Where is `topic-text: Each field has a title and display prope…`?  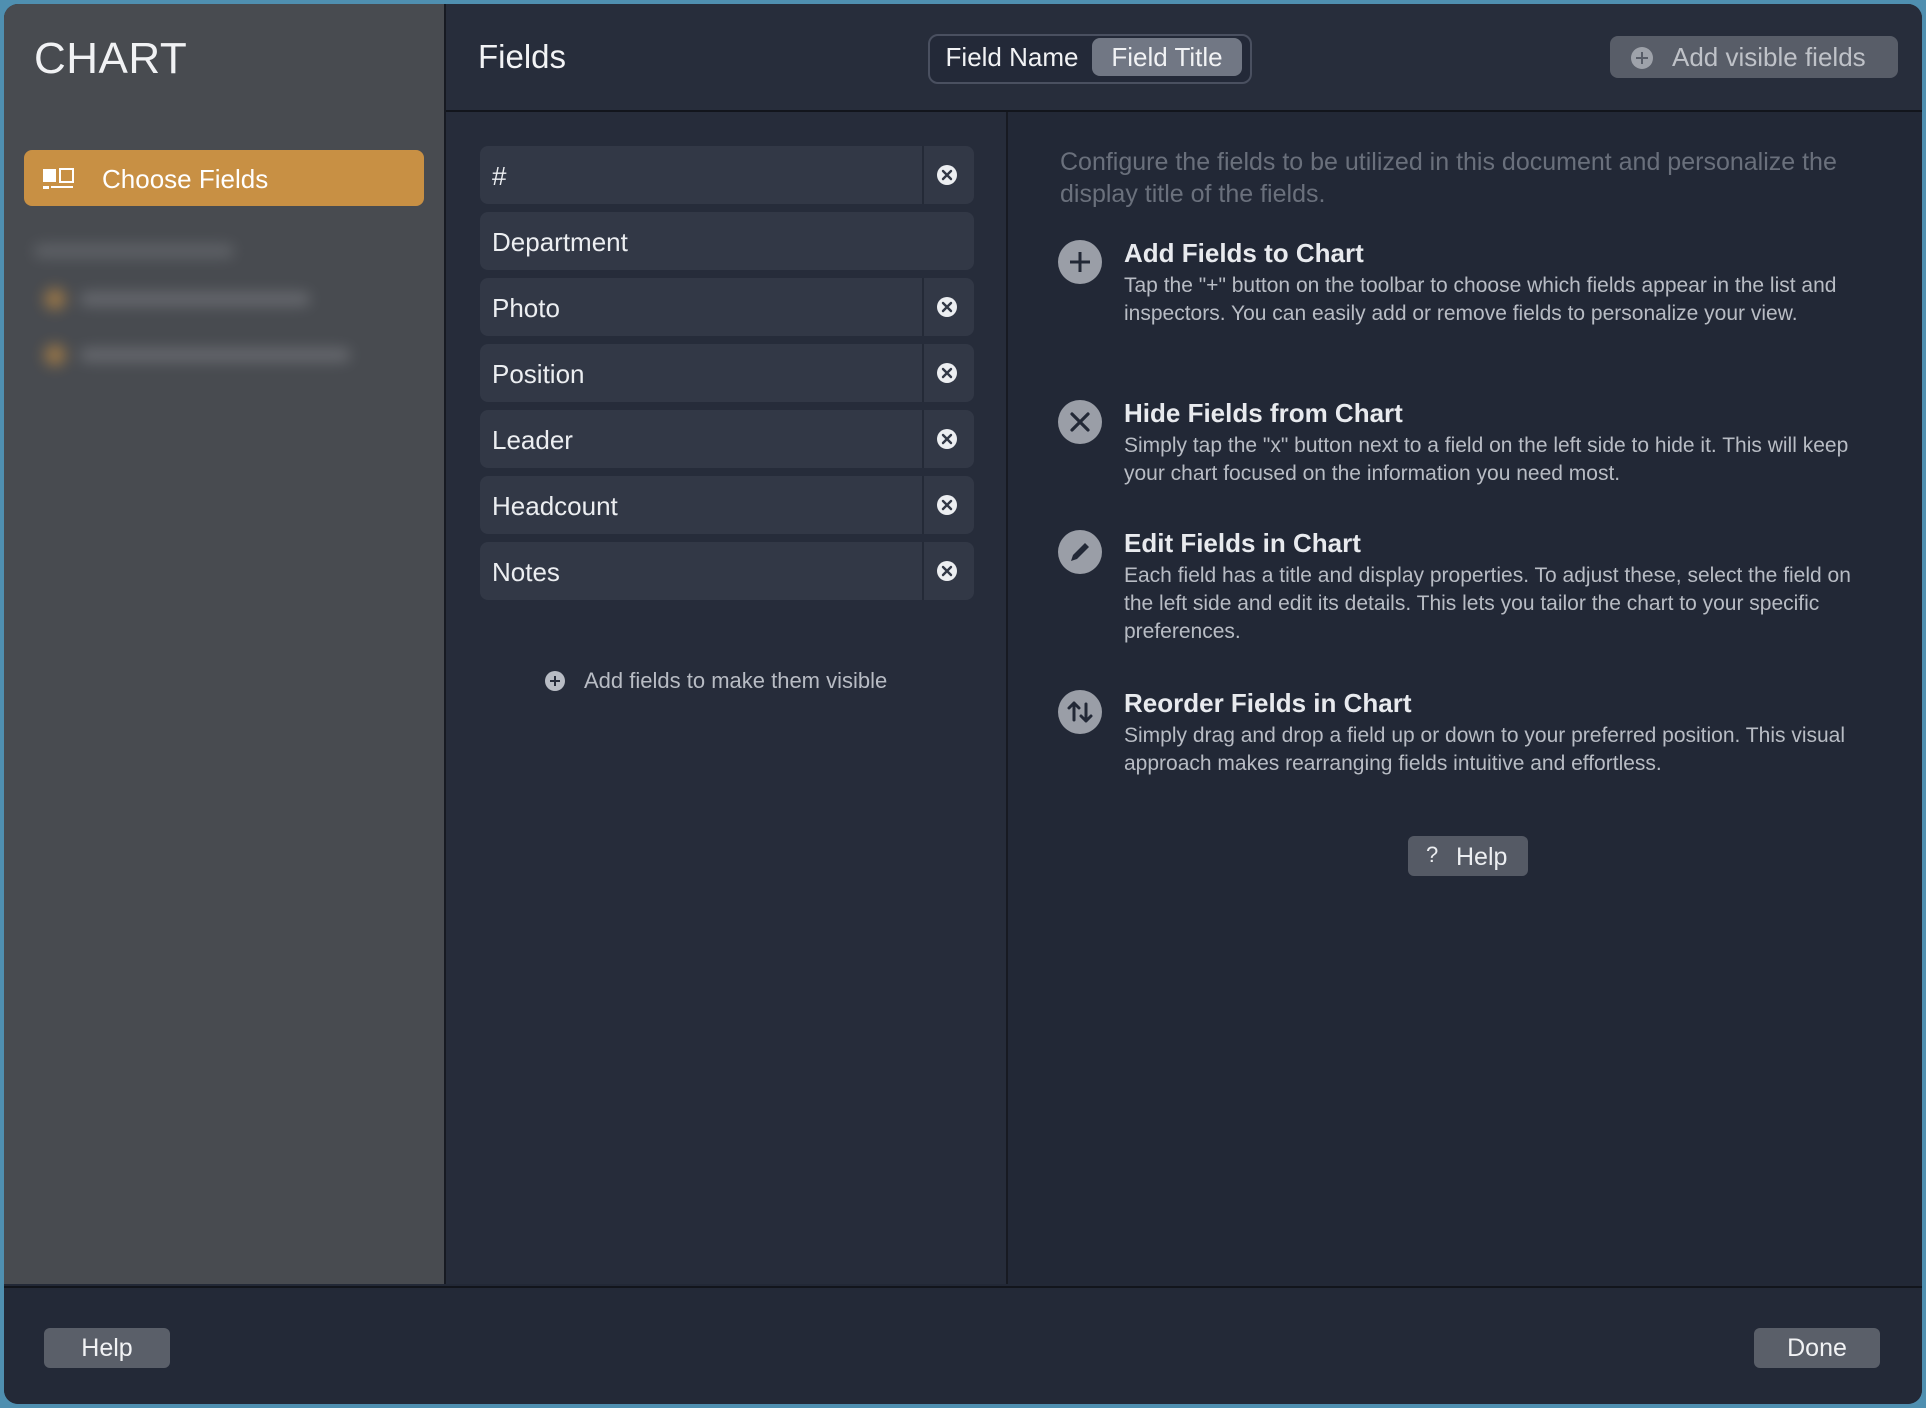 topic-text: Each field has a title and display prope… is located at coordinates (1487, 603).